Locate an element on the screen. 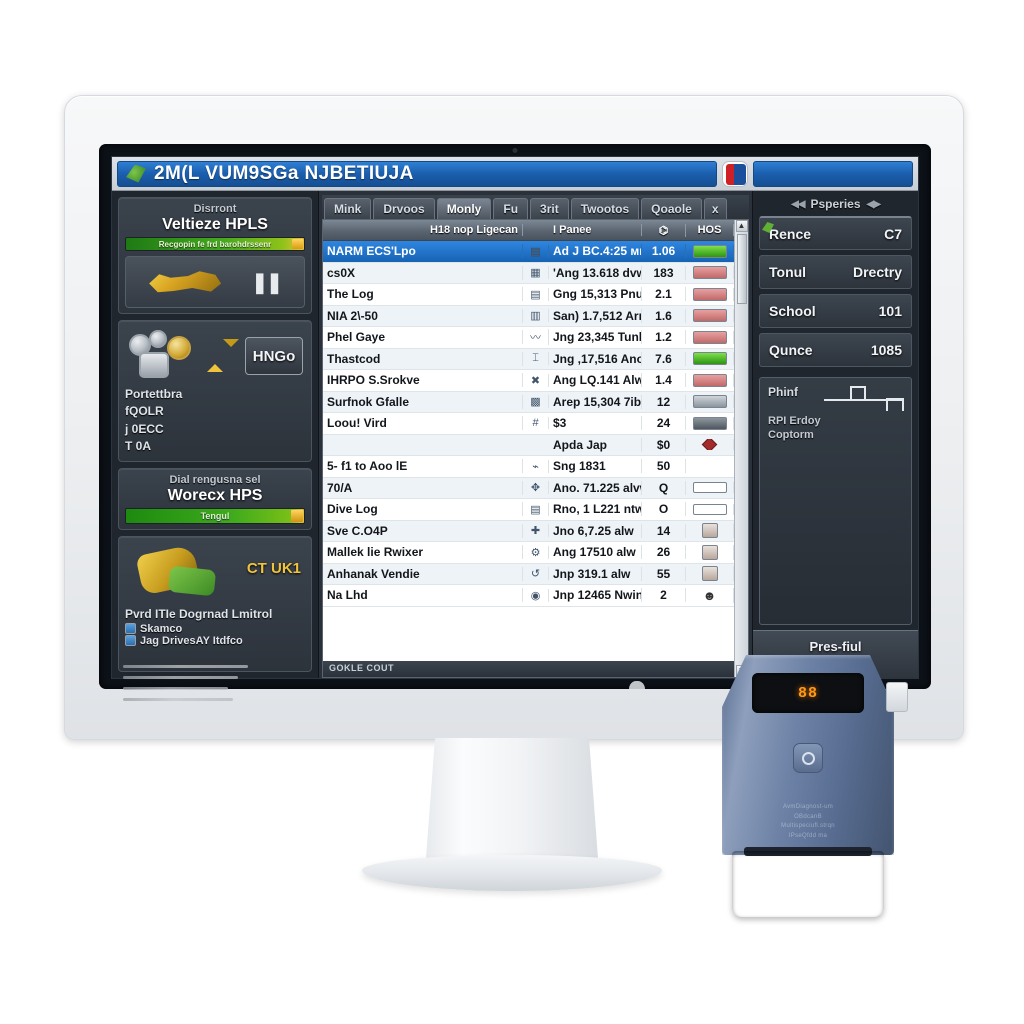 The image size is (1024, 1024). tab-strip: Mink Drvoos Monly Fu 3rit Twootos Qoaole x is located at coordinates (535, 207).